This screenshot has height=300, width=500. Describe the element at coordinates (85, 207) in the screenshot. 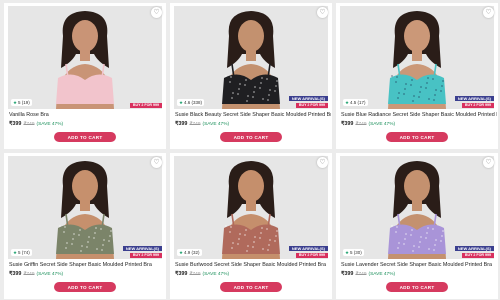

I see `product-image: ★5 (74) NEW ARRIVAL(S) BUY 2 FOR 999` at that location.